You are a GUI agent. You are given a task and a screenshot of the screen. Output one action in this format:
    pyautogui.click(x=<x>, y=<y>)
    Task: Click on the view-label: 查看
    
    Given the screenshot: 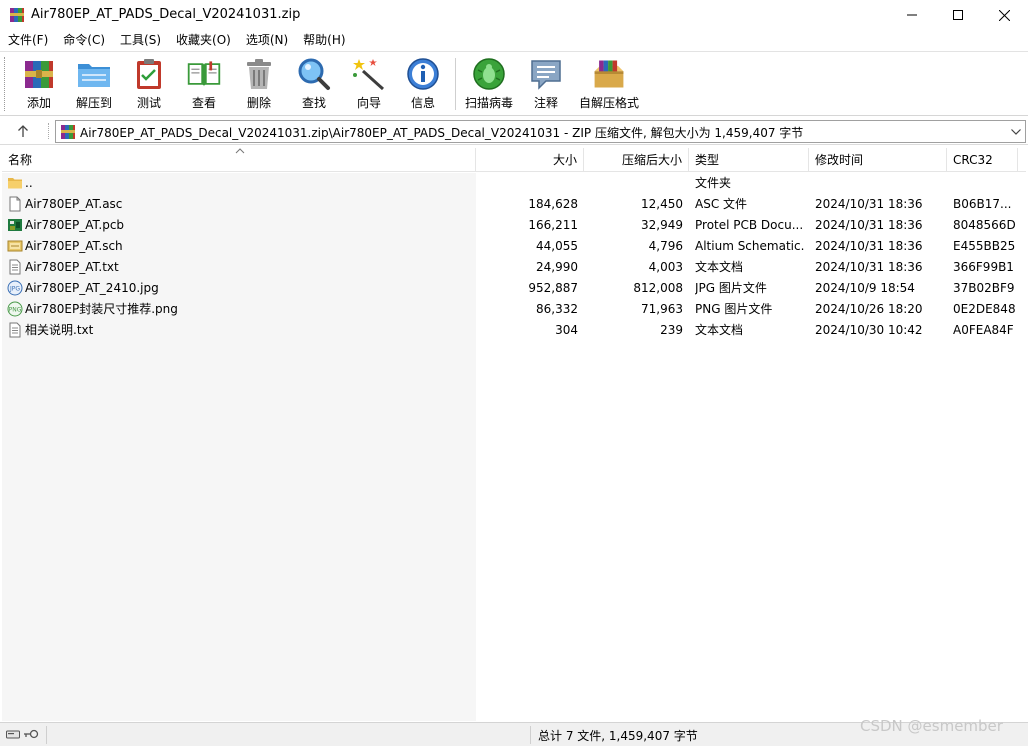 What is the action you would take?
    pyautogui.click(x=203, y=103)
    